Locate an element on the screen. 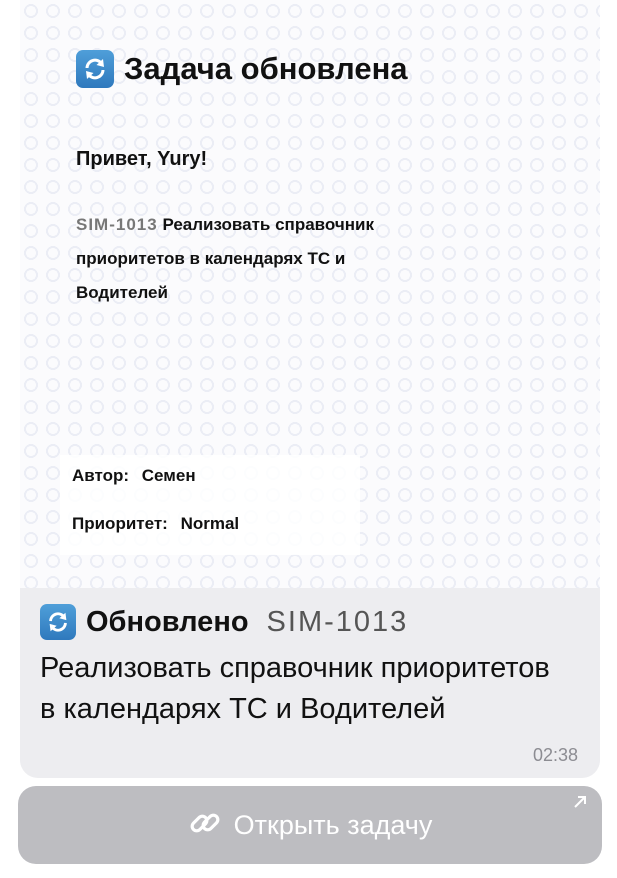 The image size is (617, 878). message-heading: Обновлено SIM-1013 is located at coordinates (224, 622).